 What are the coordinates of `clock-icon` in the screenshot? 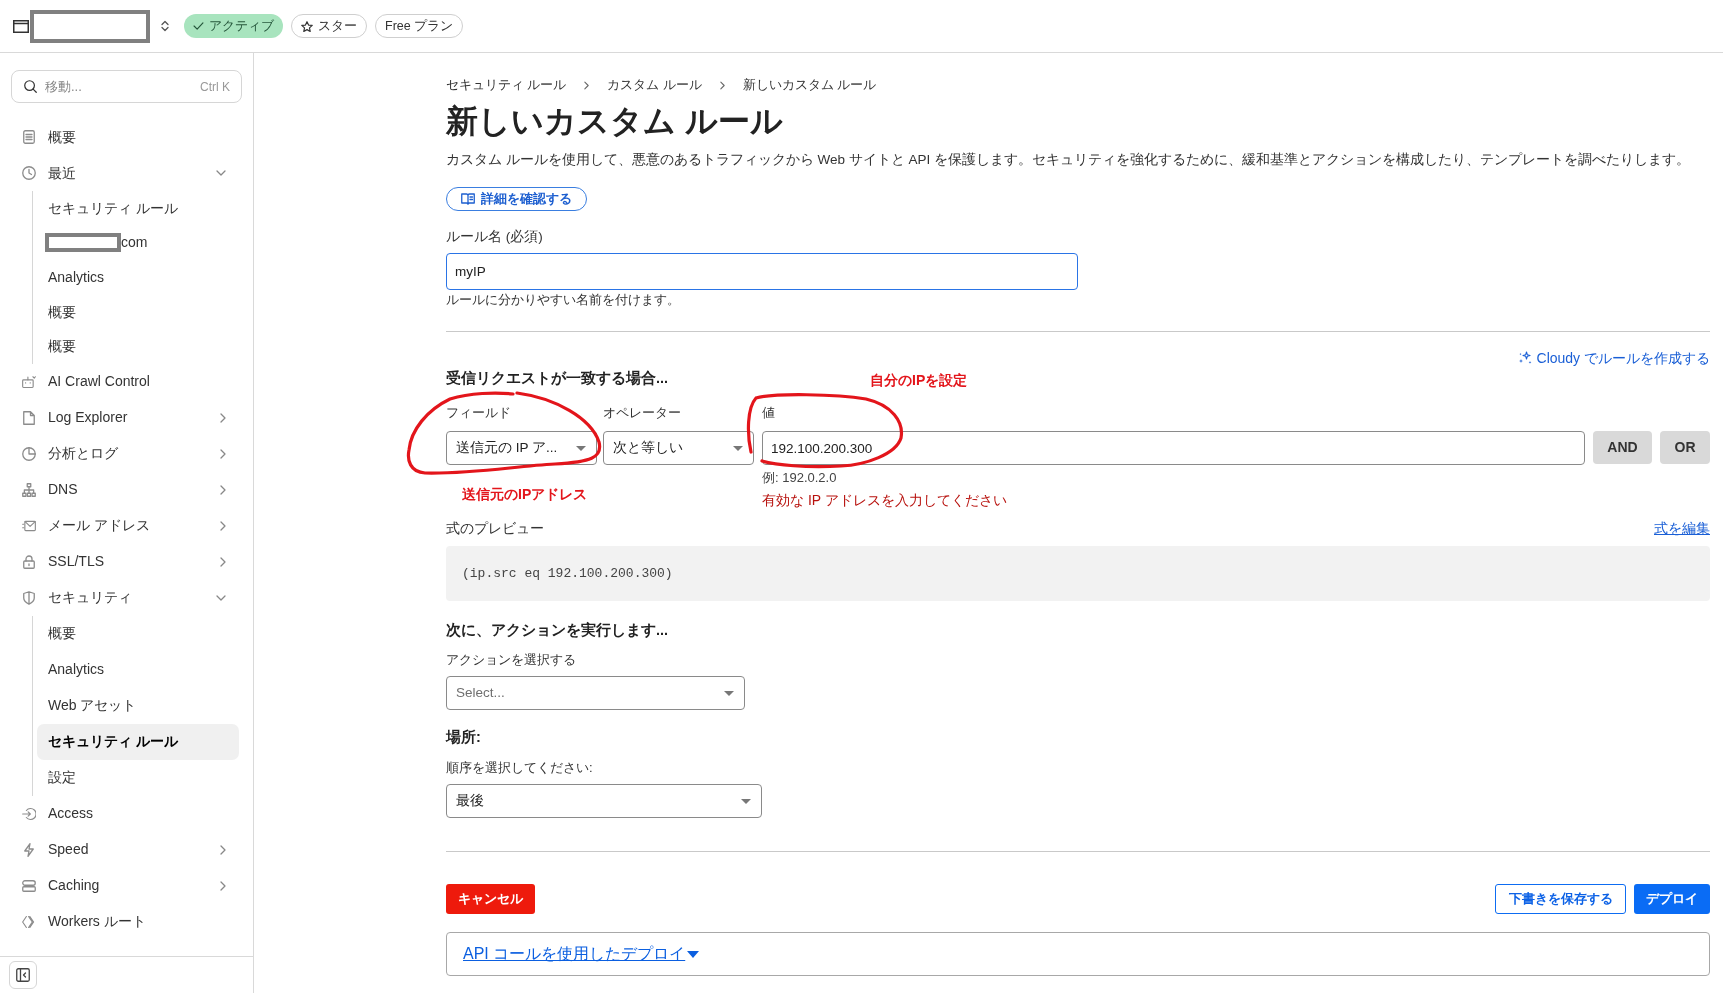 It's located at (29, 173).